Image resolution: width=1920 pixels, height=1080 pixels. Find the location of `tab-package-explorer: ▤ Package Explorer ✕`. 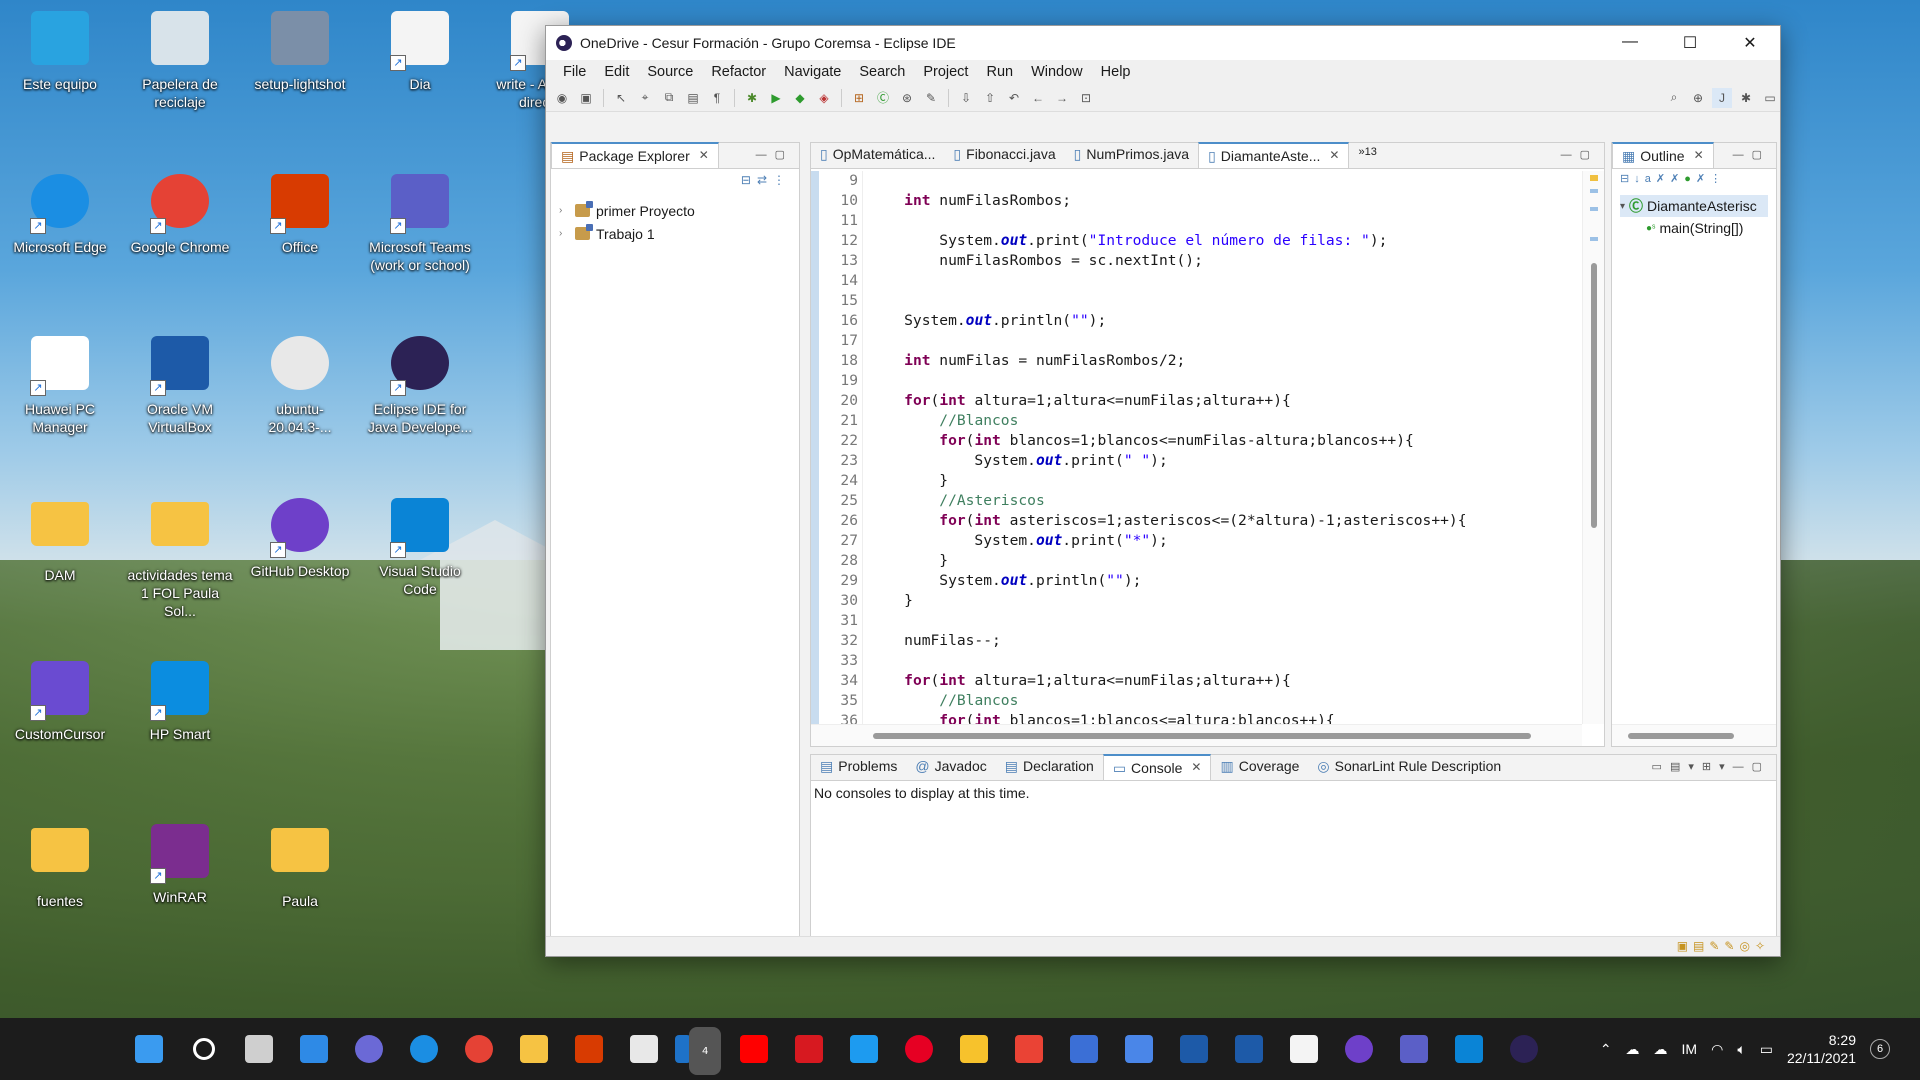

tab-package-explorer: ▤ Package Explorer ✕ is located at coordinates (635, 155).